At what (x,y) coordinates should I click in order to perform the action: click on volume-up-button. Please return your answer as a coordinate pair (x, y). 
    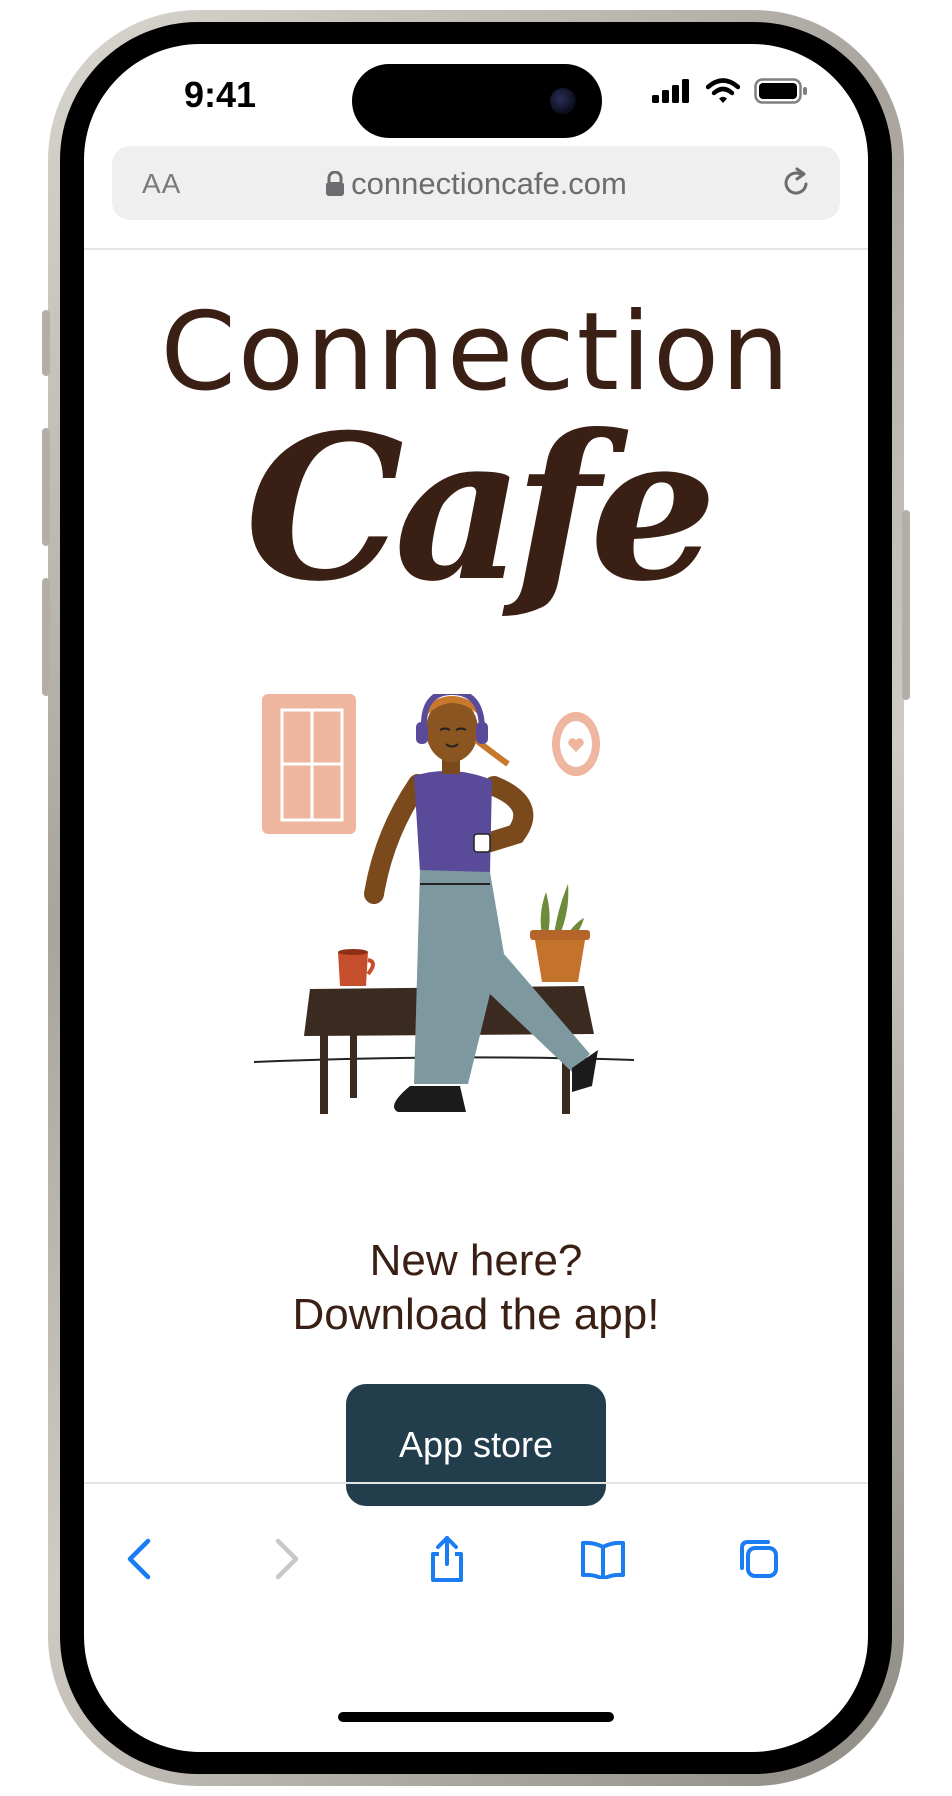
    Looking at the image, I should click on (46, 487).